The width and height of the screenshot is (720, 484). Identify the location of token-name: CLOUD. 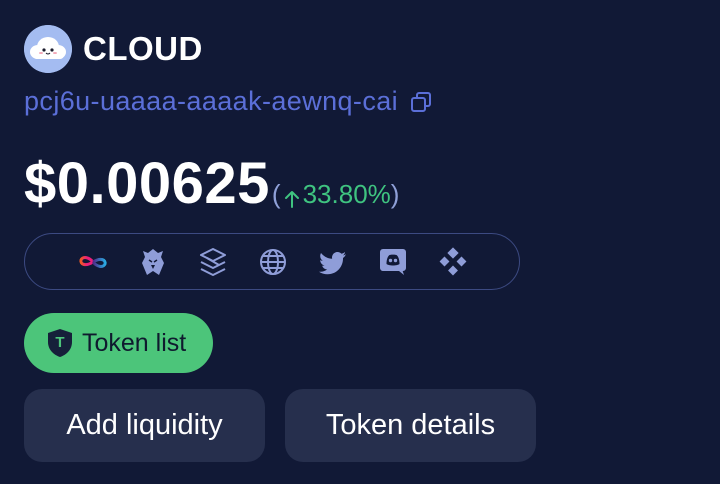
(143, 48).